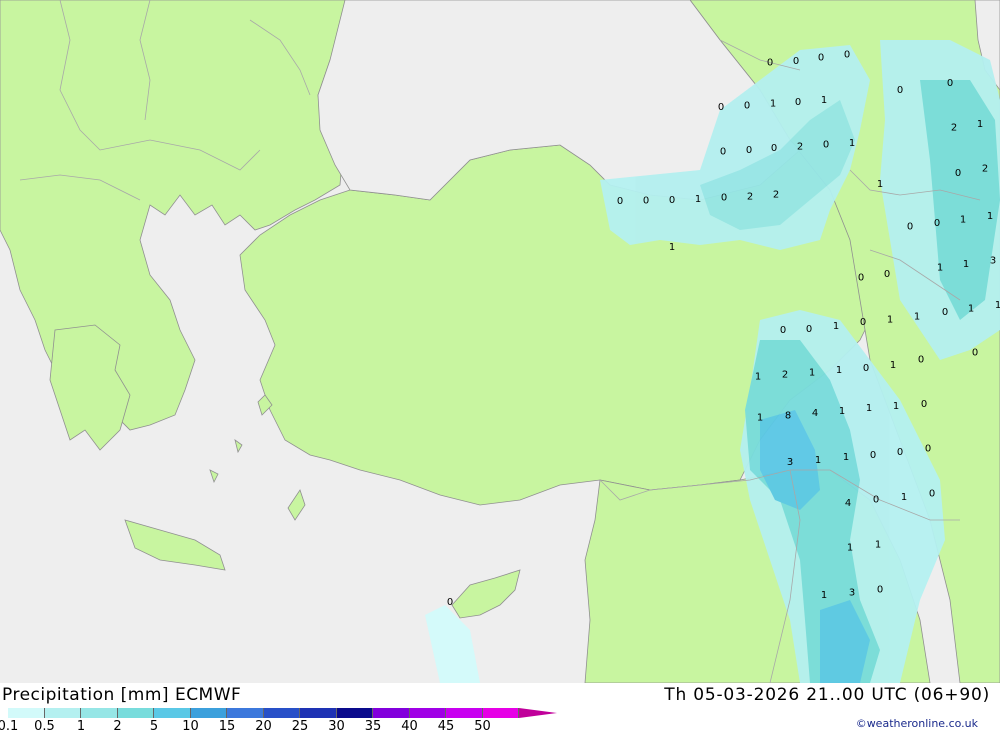 This screenshot has height=734, width=1000. I want to click on precip-value-label: 4, so click(815, 413).